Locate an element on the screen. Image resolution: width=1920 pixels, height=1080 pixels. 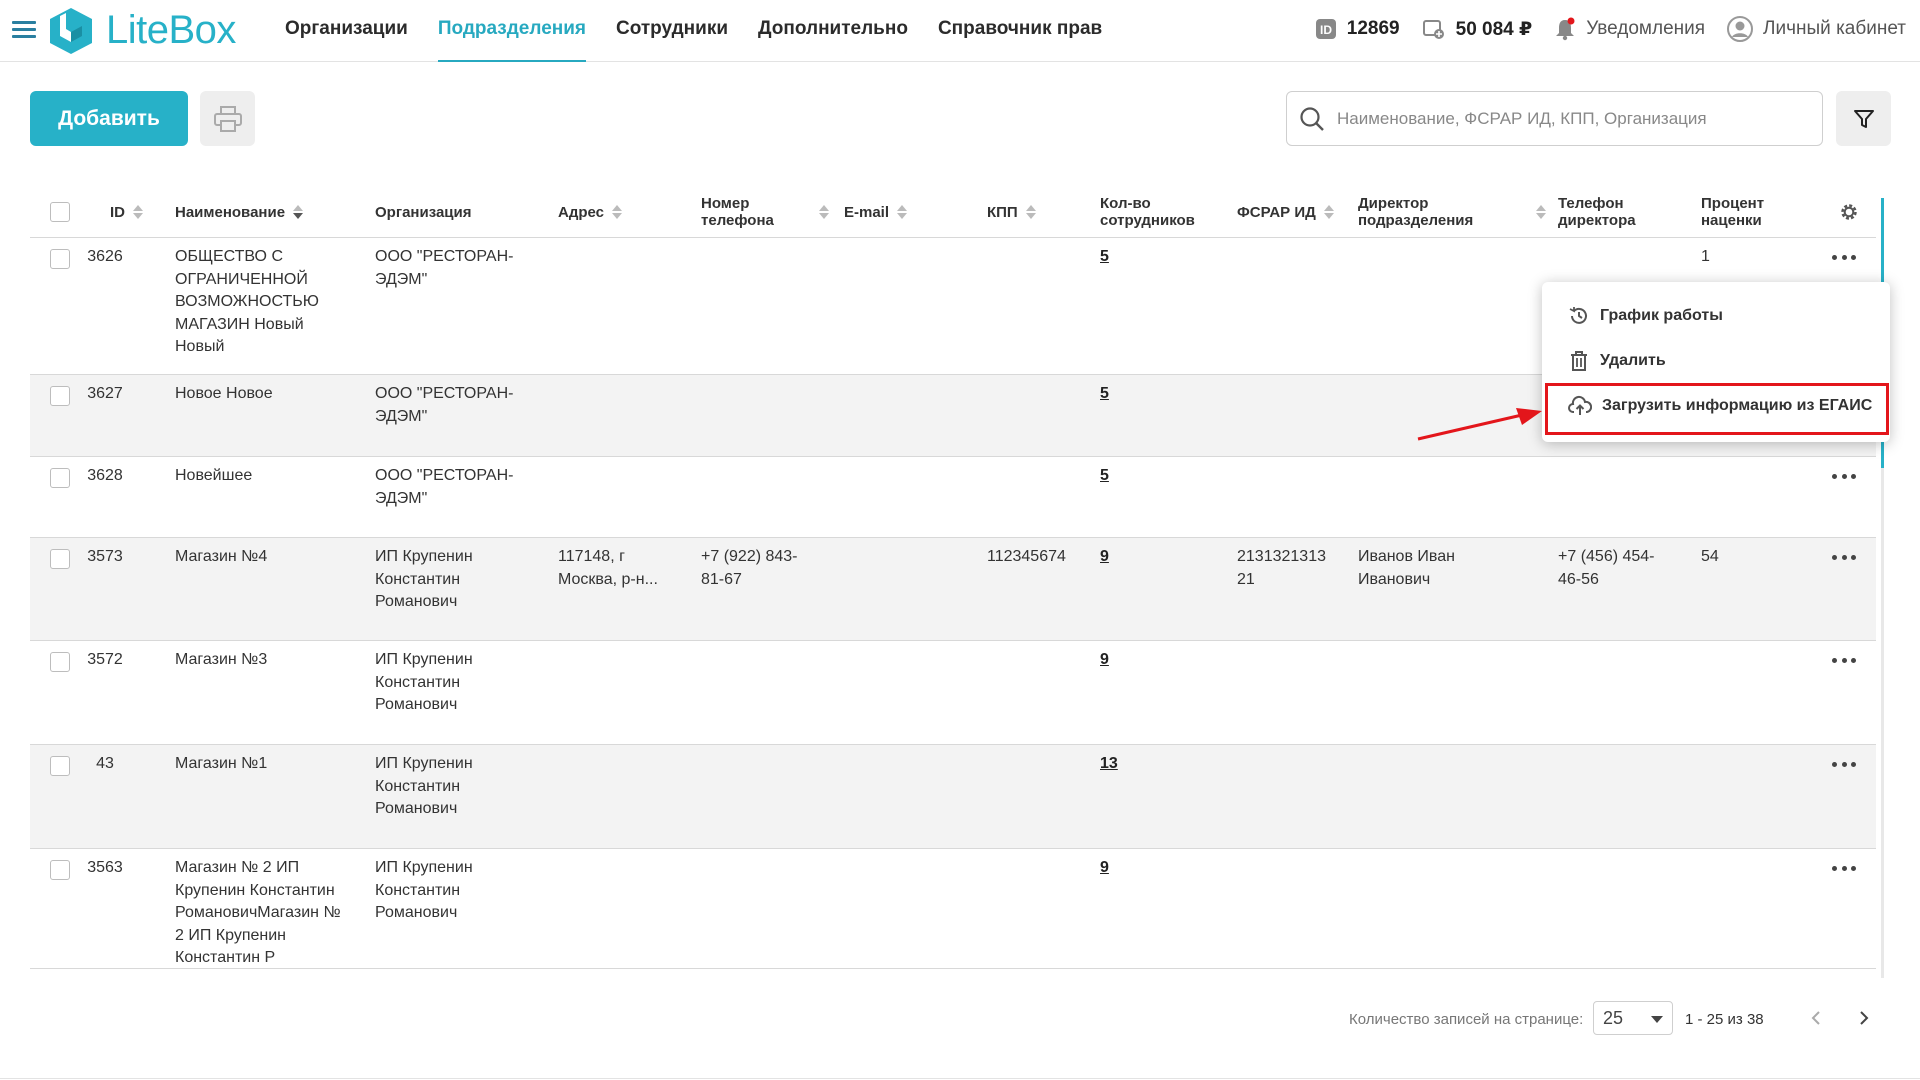
menu-icon is located at coordinates (24, 30).